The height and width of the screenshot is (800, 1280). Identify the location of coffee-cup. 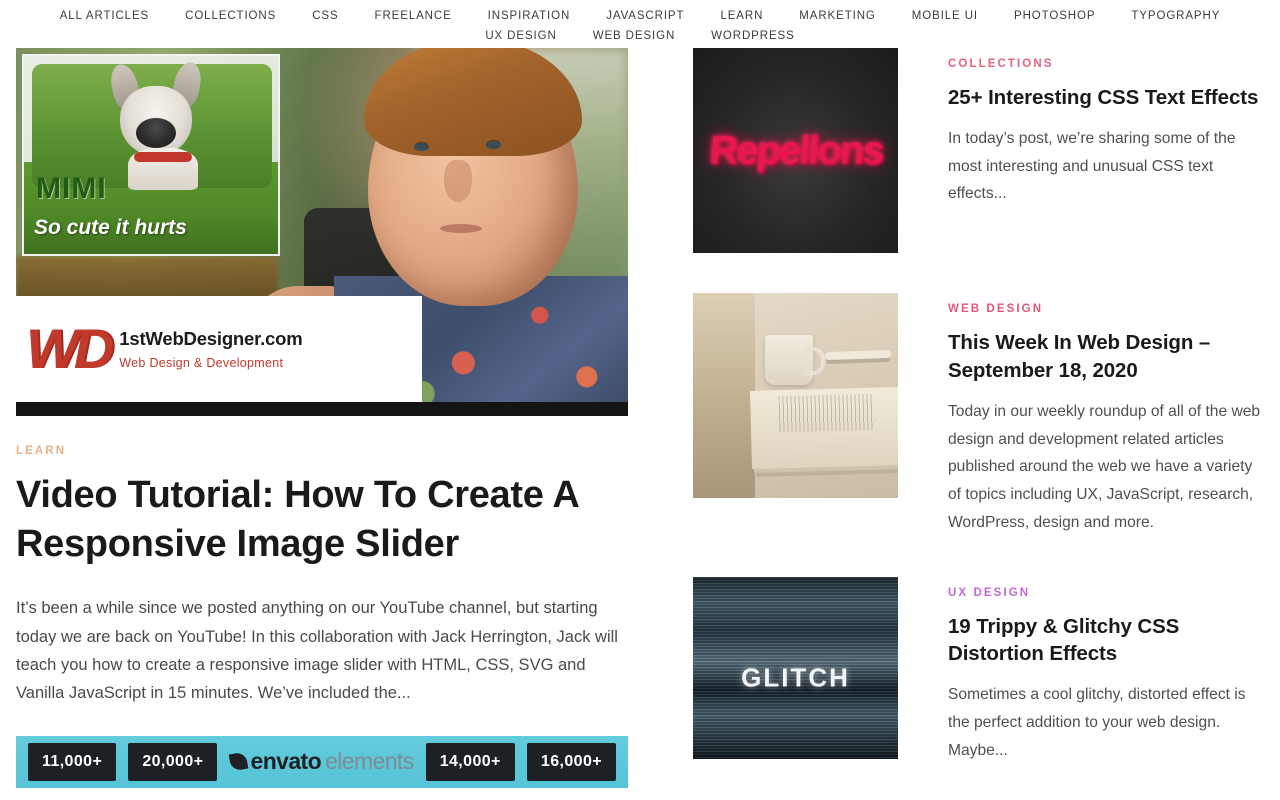
(795, 360).